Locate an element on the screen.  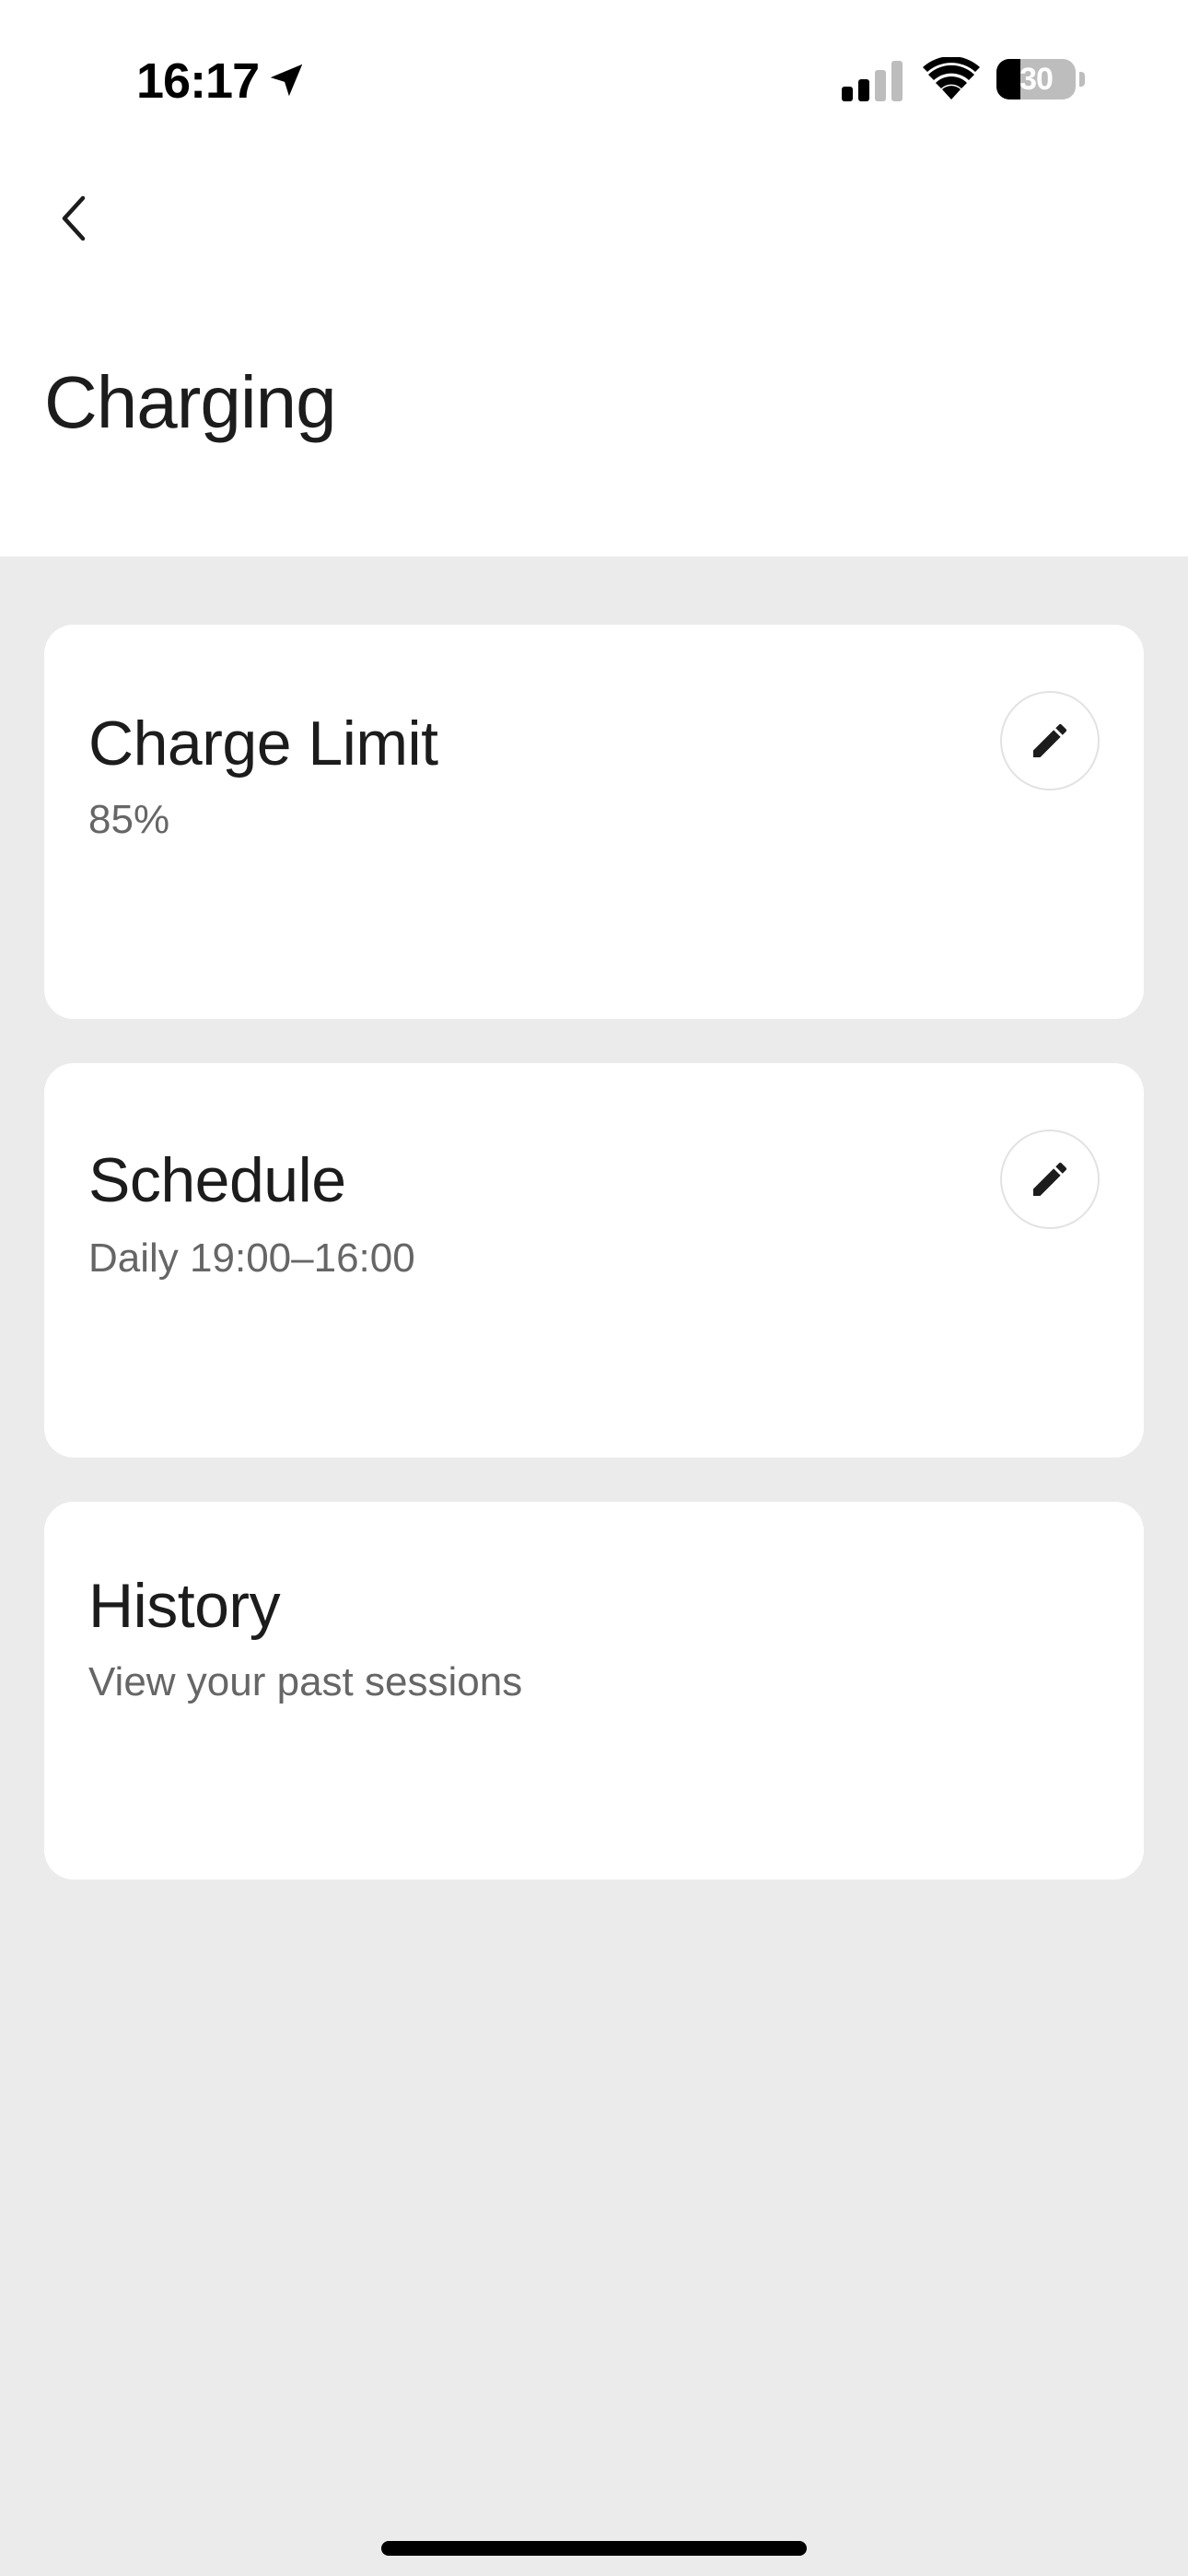
edit-schedule-button is located at coordinates (1050, 1179).